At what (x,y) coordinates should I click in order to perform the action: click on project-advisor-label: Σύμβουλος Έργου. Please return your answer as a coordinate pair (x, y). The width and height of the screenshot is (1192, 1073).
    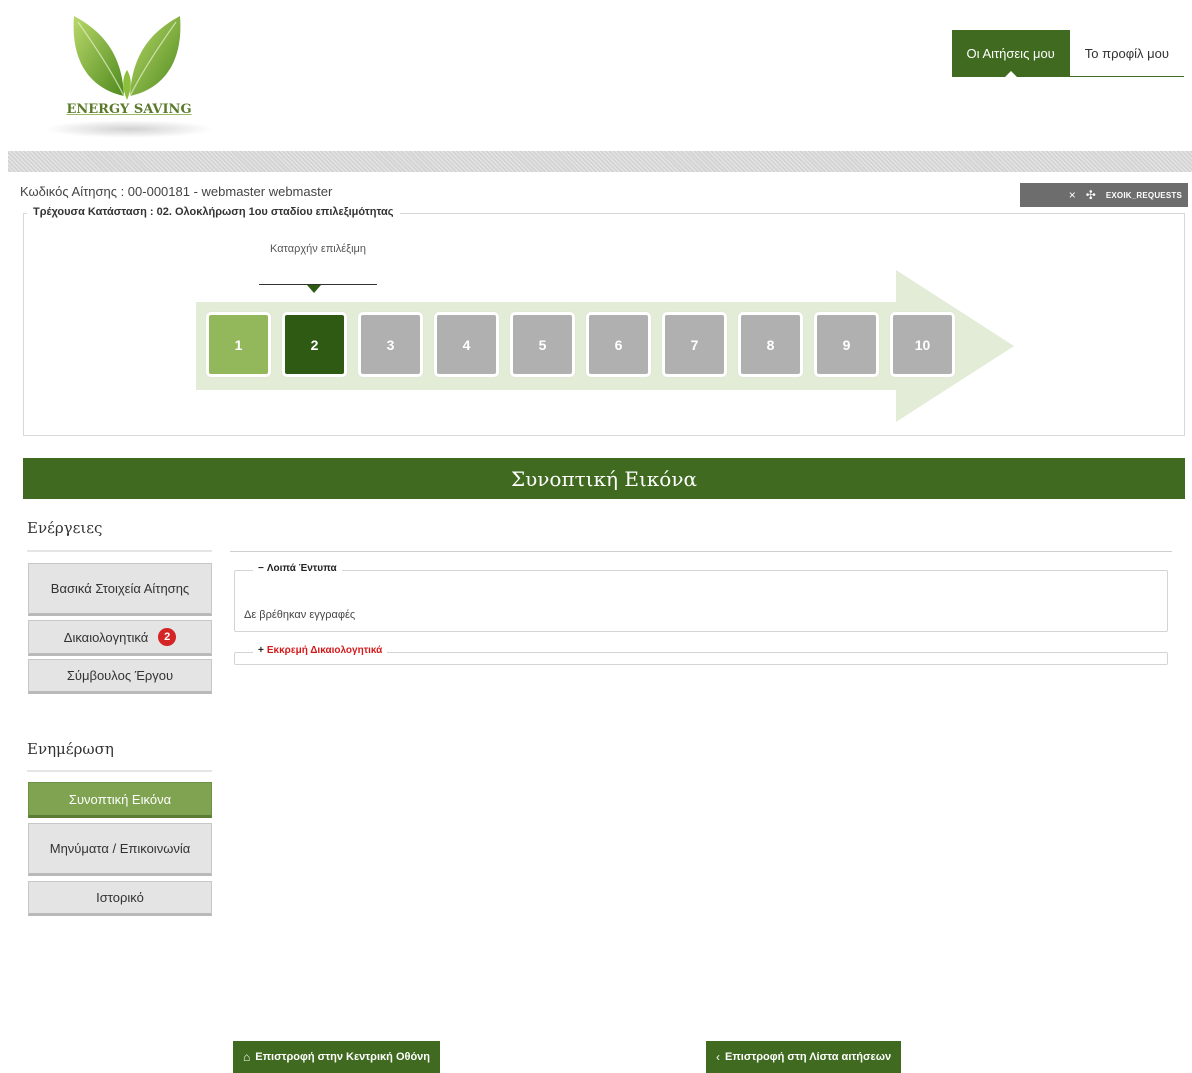
    Looking at the image, I should click on (120, 675).